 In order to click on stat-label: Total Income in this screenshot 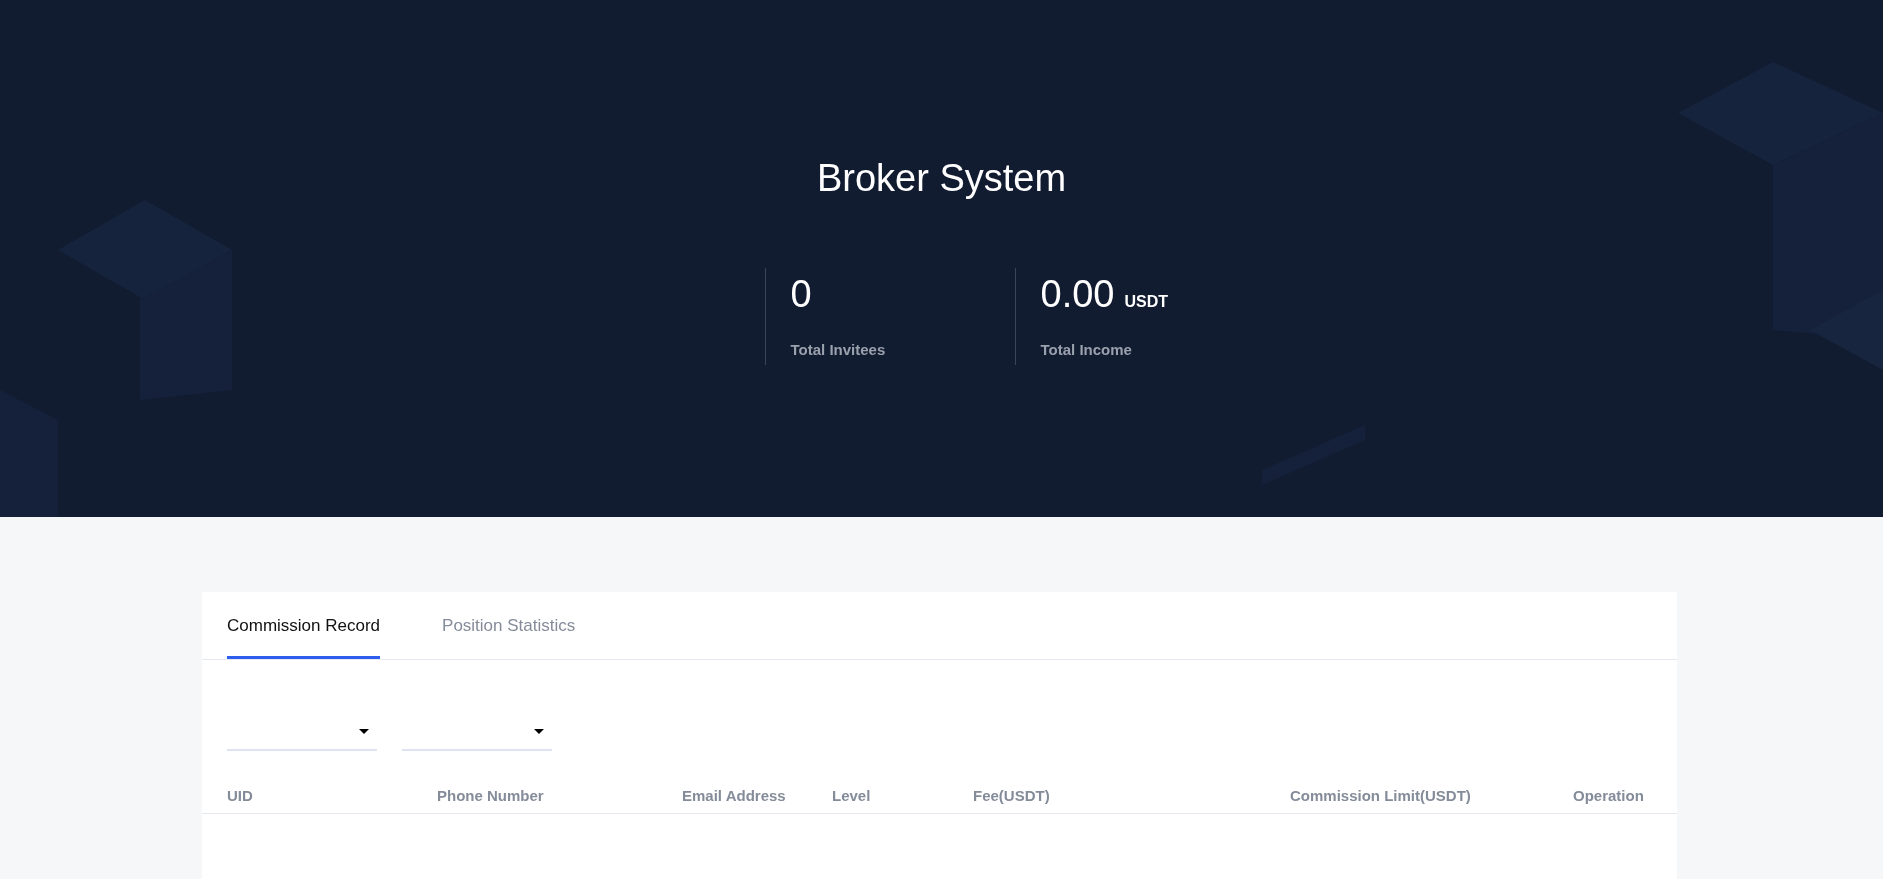, I will do `click(1086, 349)`.